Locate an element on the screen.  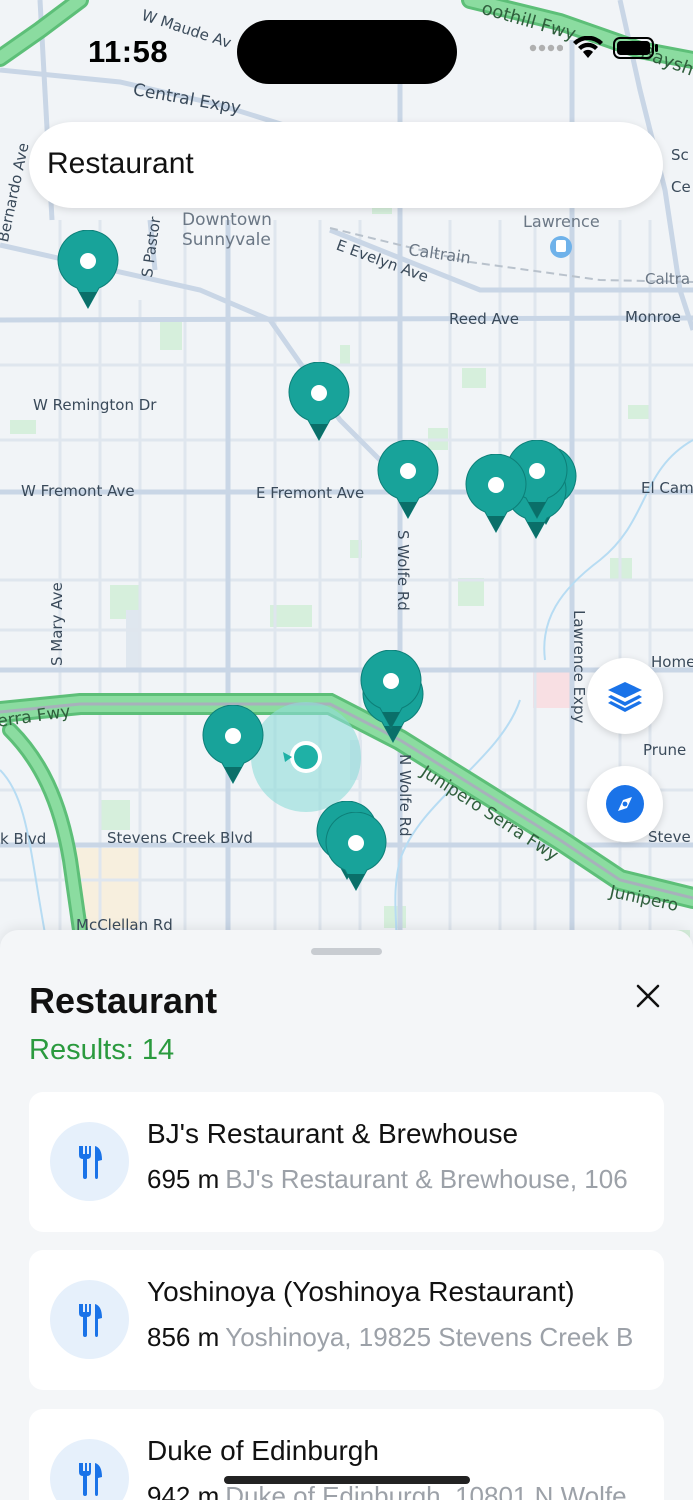
area-label: Downtown Sunnyvale is located at coordinates (227, 230).